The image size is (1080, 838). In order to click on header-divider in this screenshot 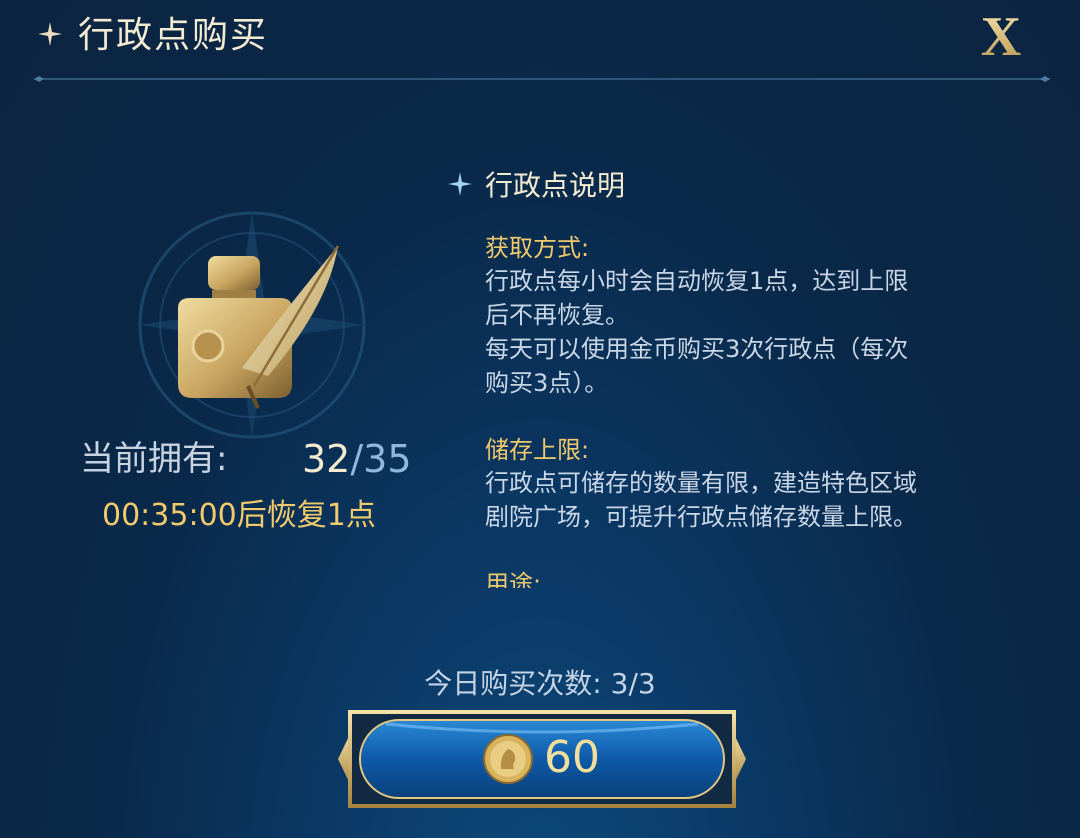, I will do `click(542, 79)`.